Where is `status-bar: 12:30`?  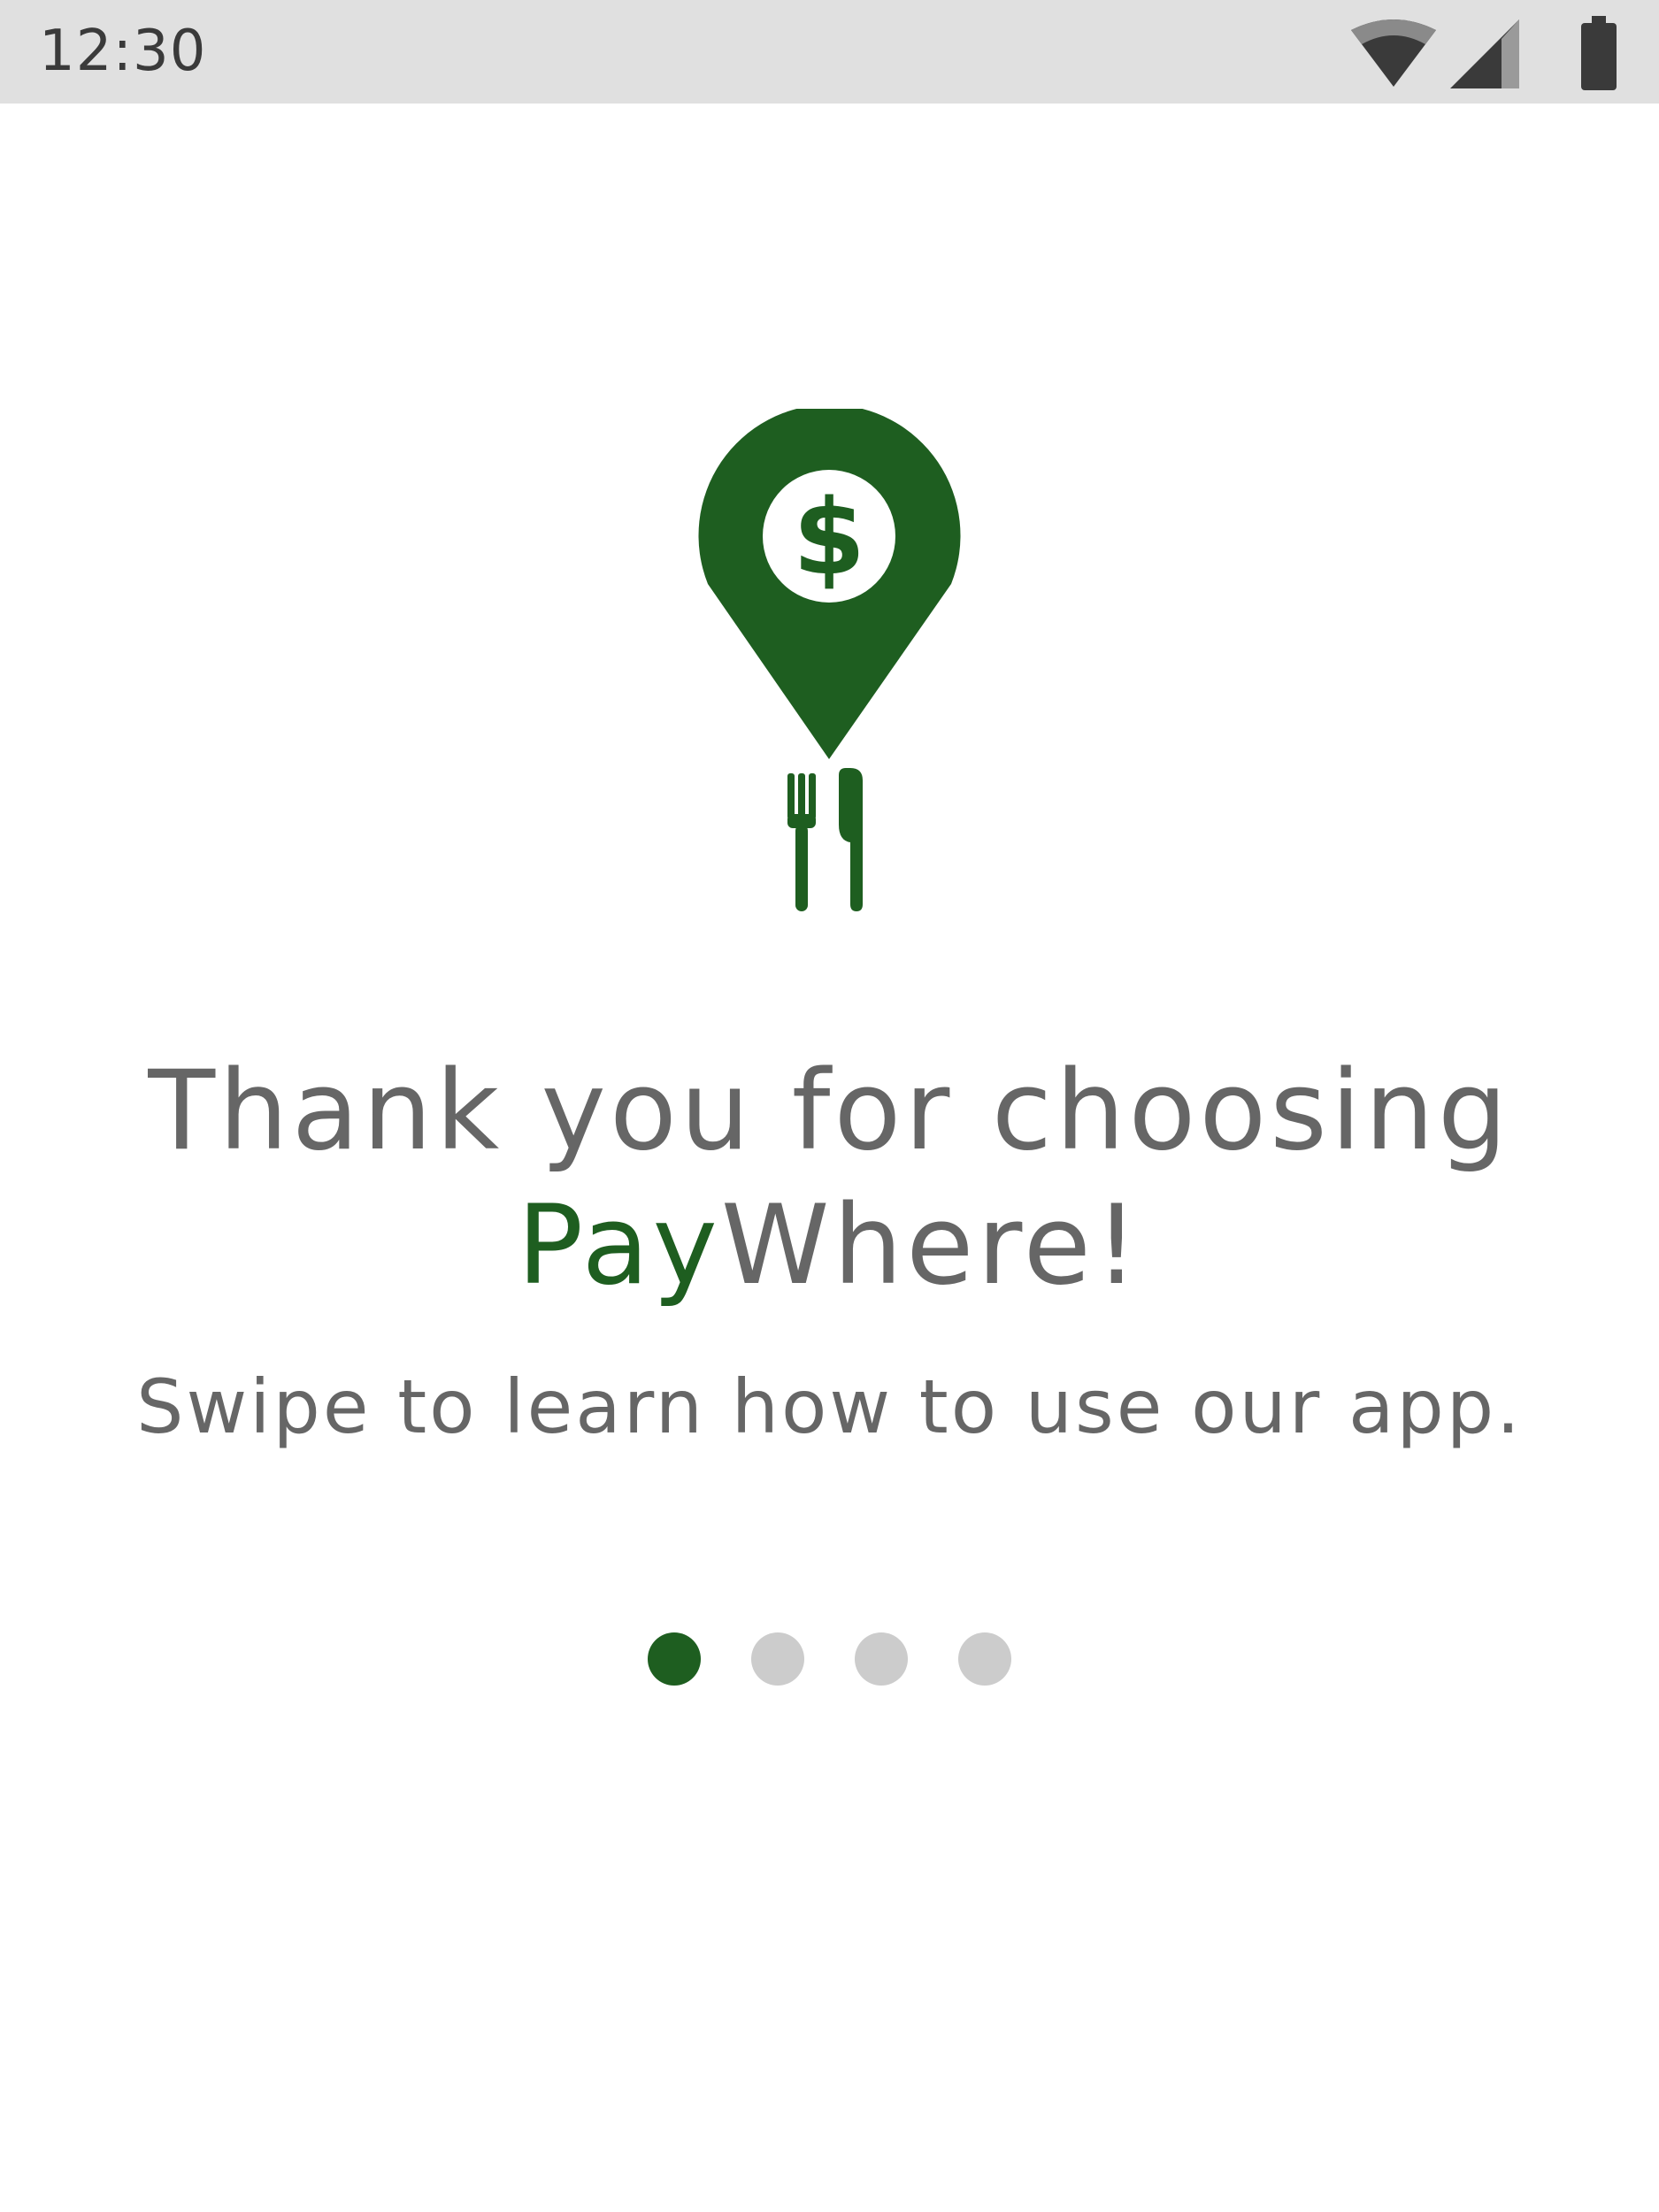 status-bar: 12:30 is located at coordinates (830, 52).